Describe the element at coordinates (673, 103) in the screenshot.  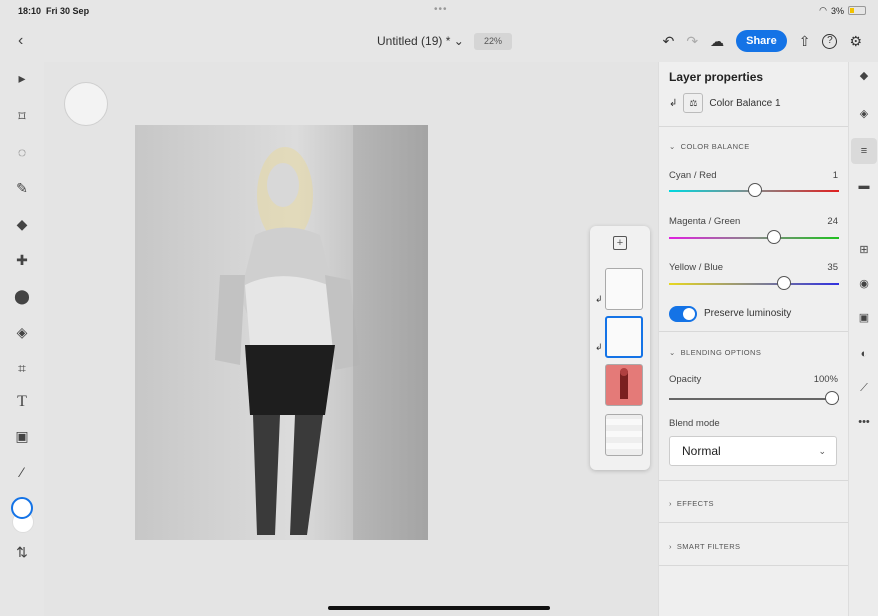
I see `clip-icon: ↲` at that location.